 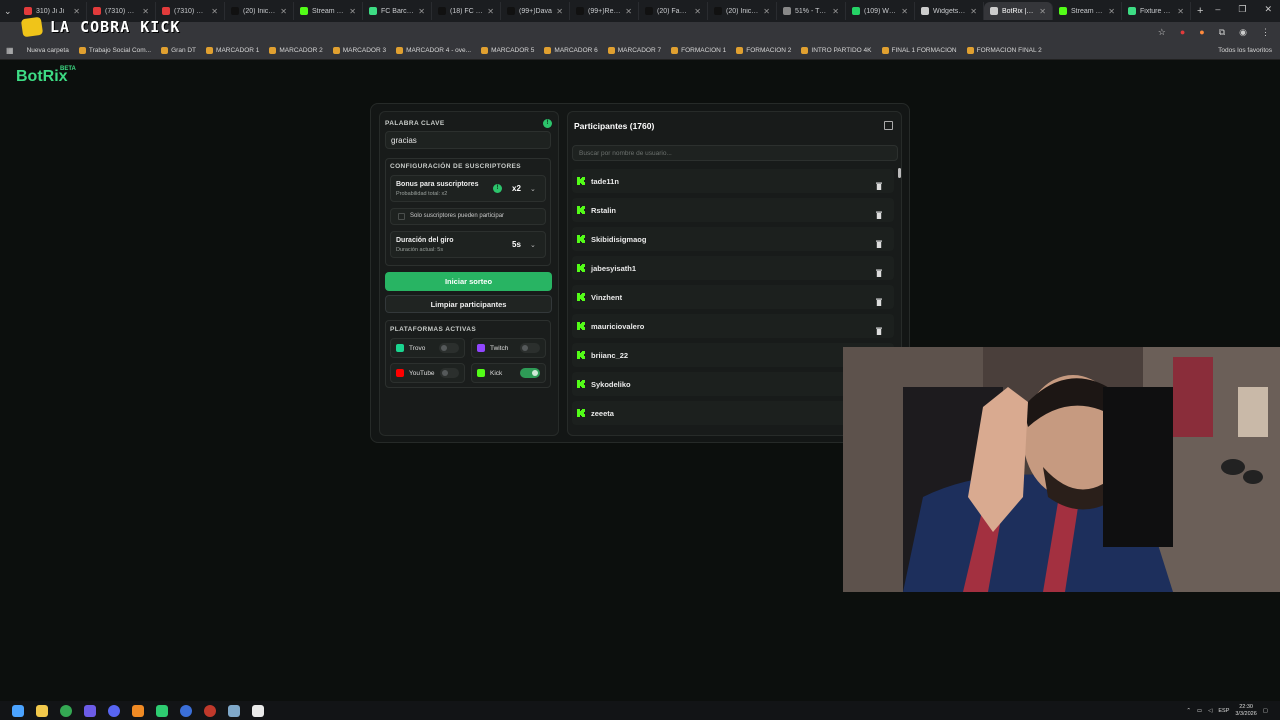 I want to click on profile-icon: ◉, so click(x=1243, y=32).